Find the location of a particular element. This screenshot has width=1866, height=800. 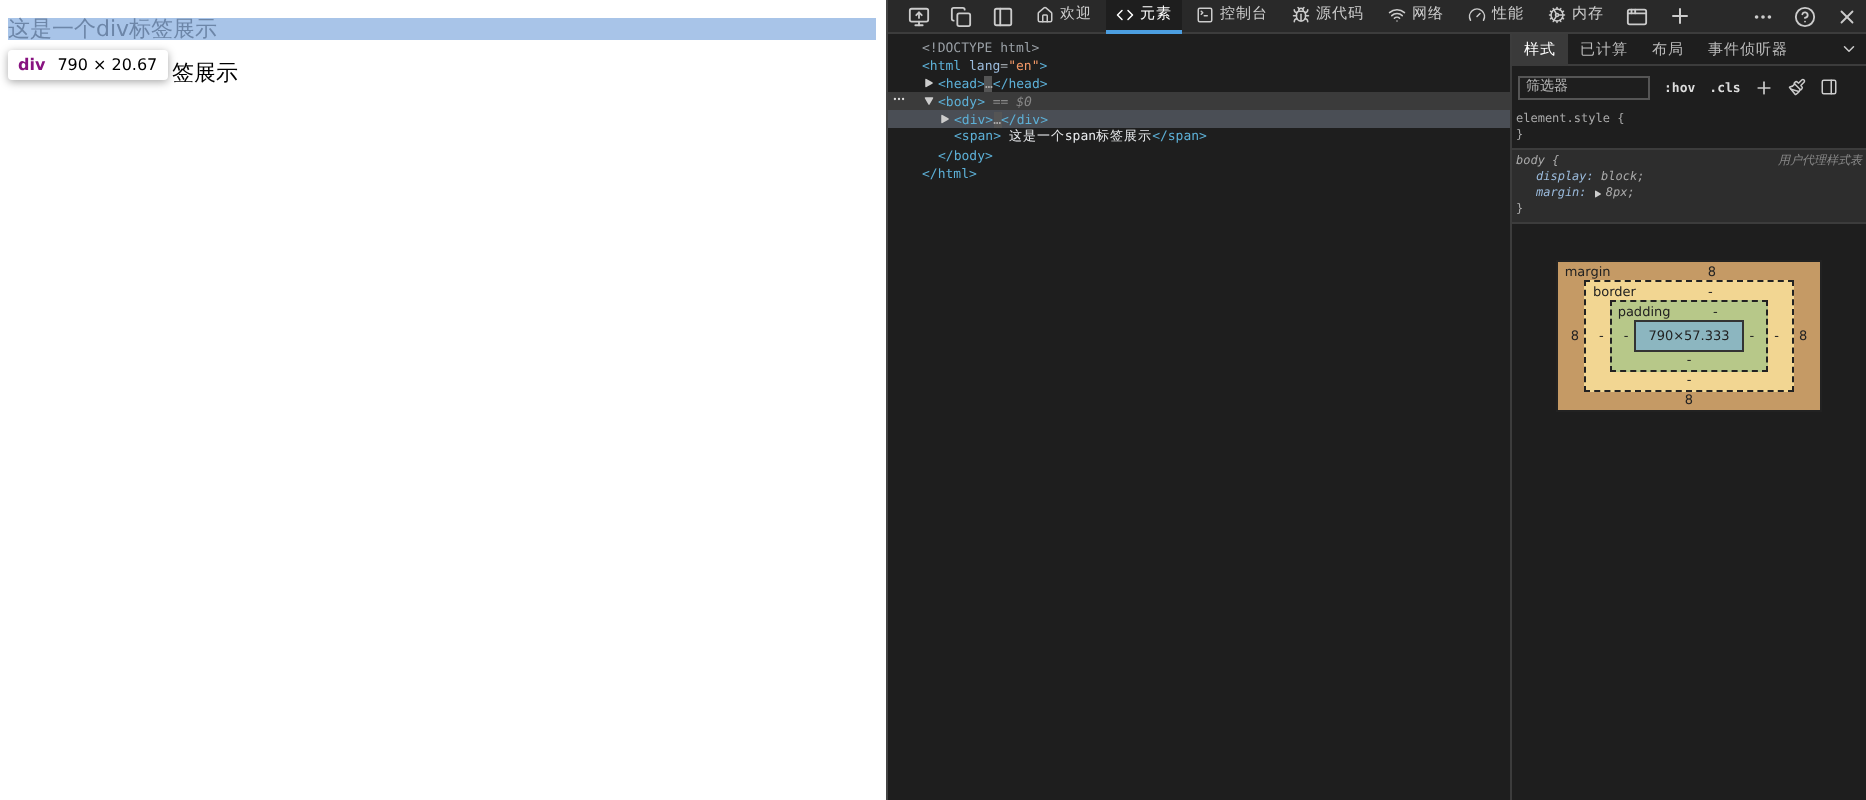

console-icon is located at coordinates (1205, 14).